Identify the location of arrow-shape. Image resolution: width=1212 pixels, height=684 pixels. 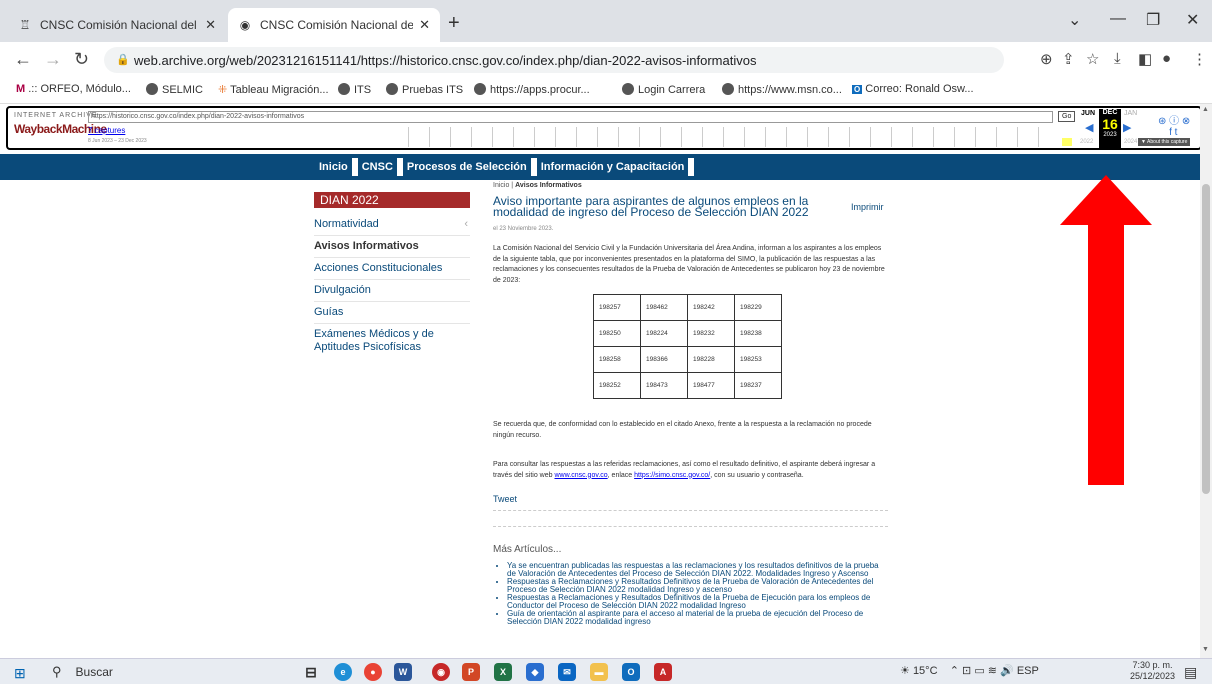
(1106, 330).